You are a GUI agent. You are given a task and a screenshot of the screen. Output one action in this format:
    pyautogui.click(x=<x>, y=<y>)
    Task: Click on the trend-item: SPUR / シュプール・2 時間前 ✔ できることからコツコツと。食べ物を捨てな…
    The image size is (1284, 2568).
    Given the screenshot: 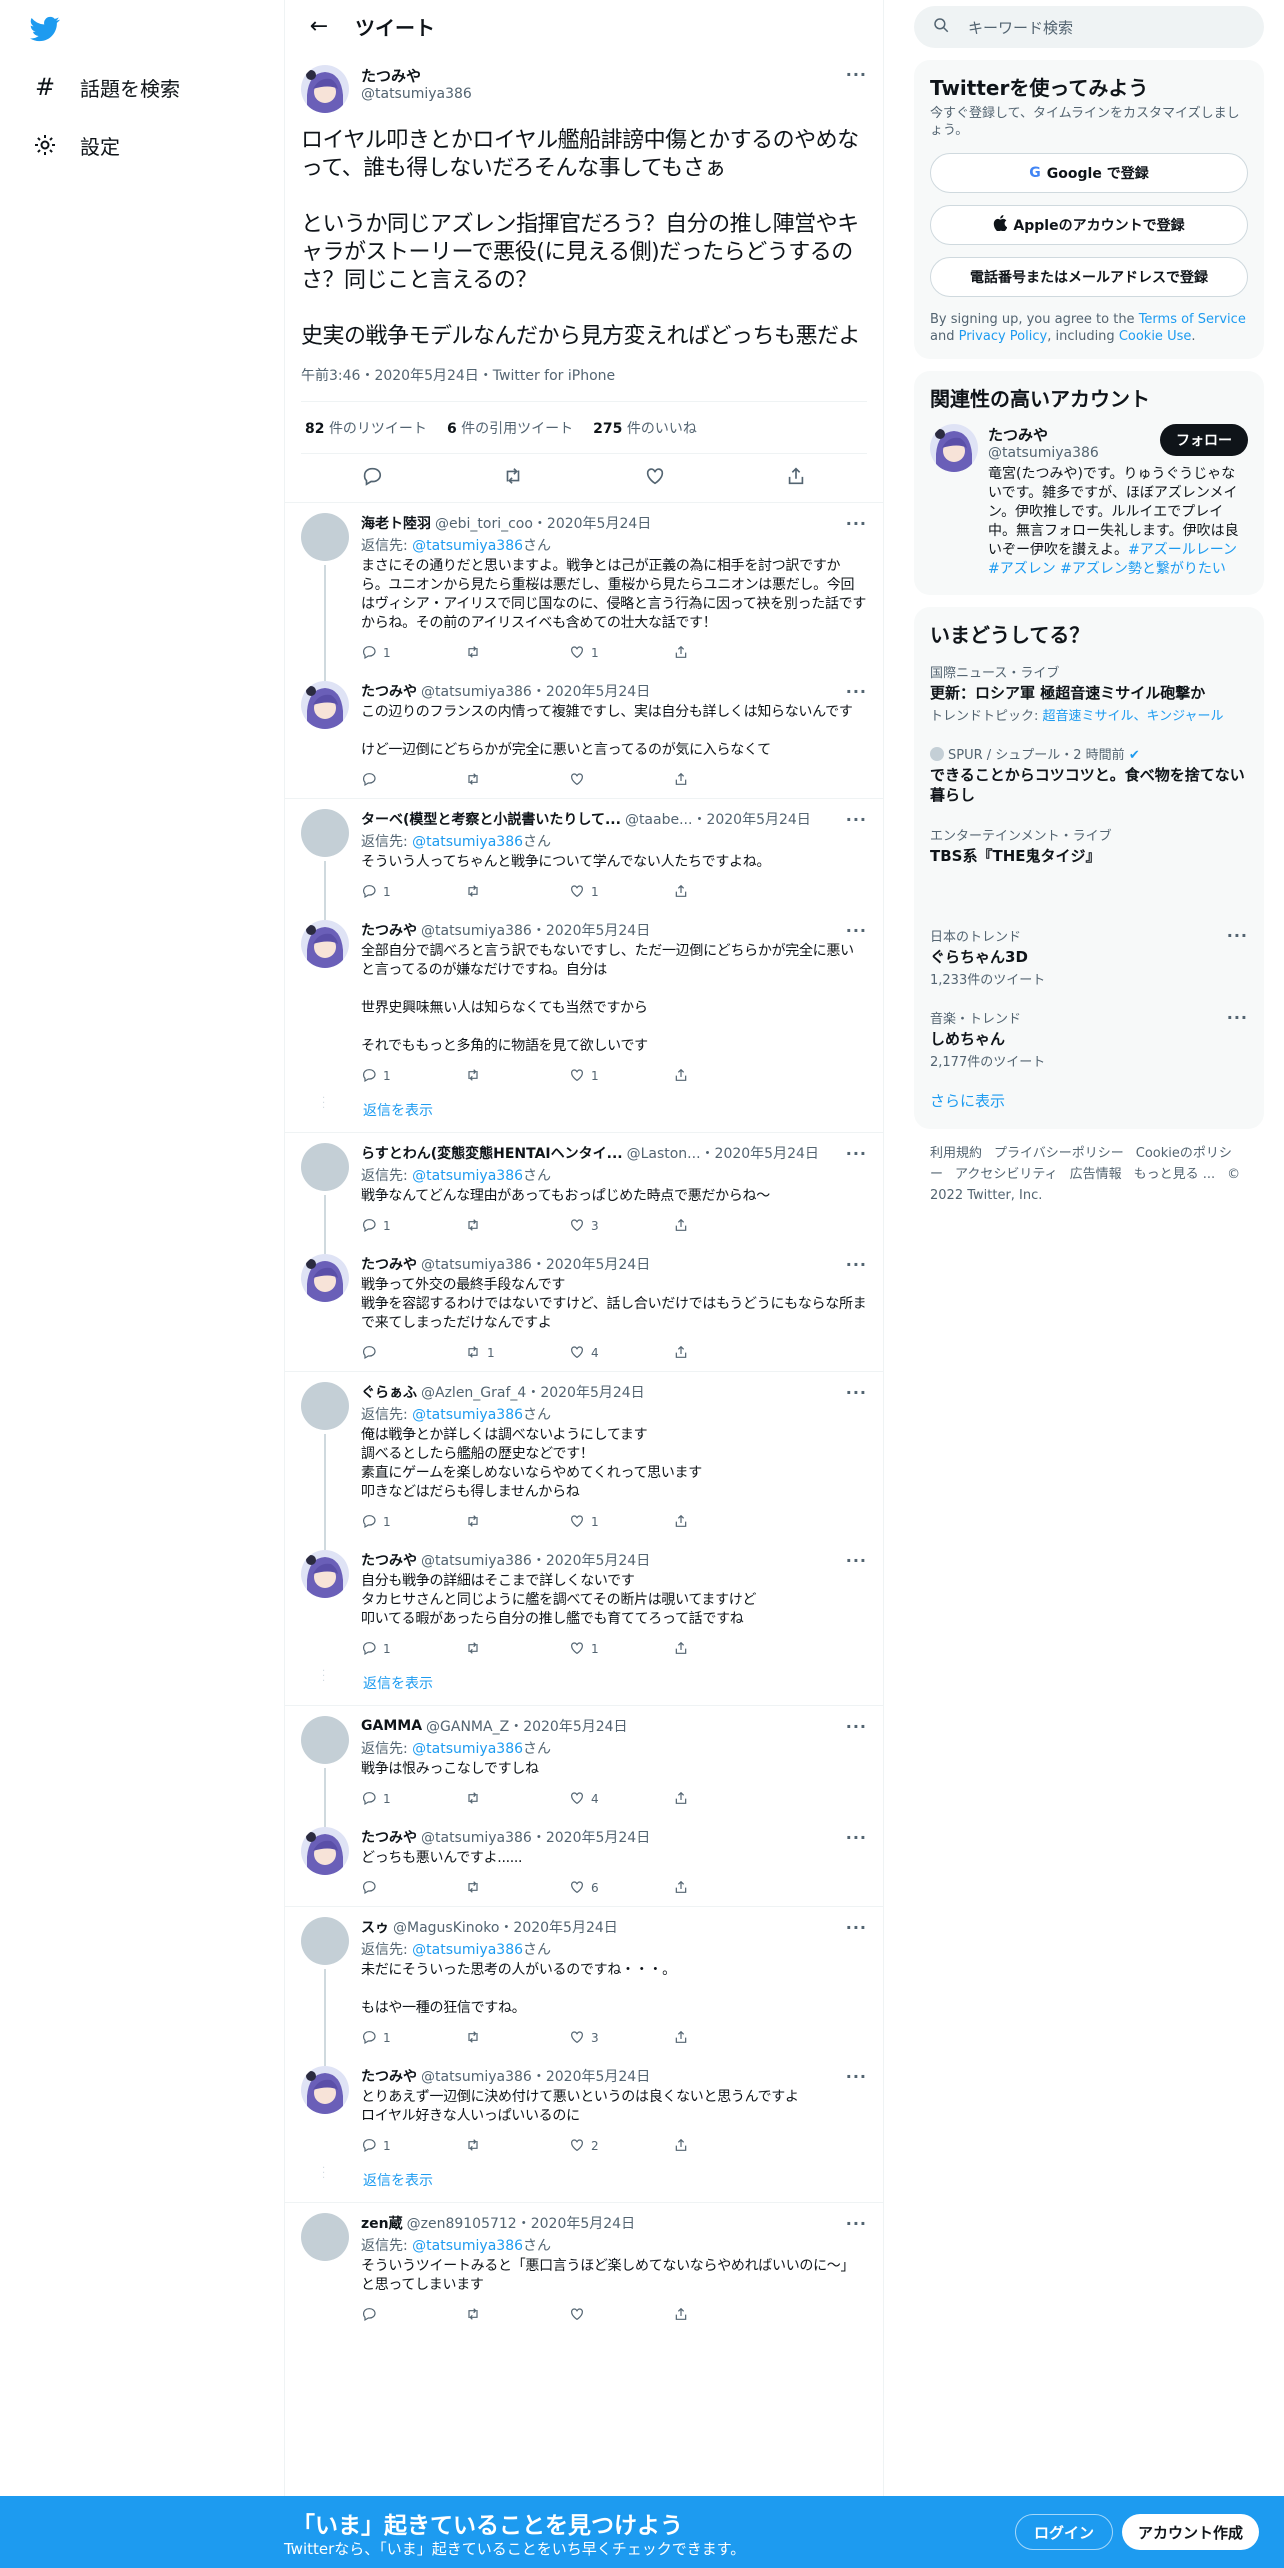 What is the action you would take?
    pyautogui.click(x=1089, y=774)
    